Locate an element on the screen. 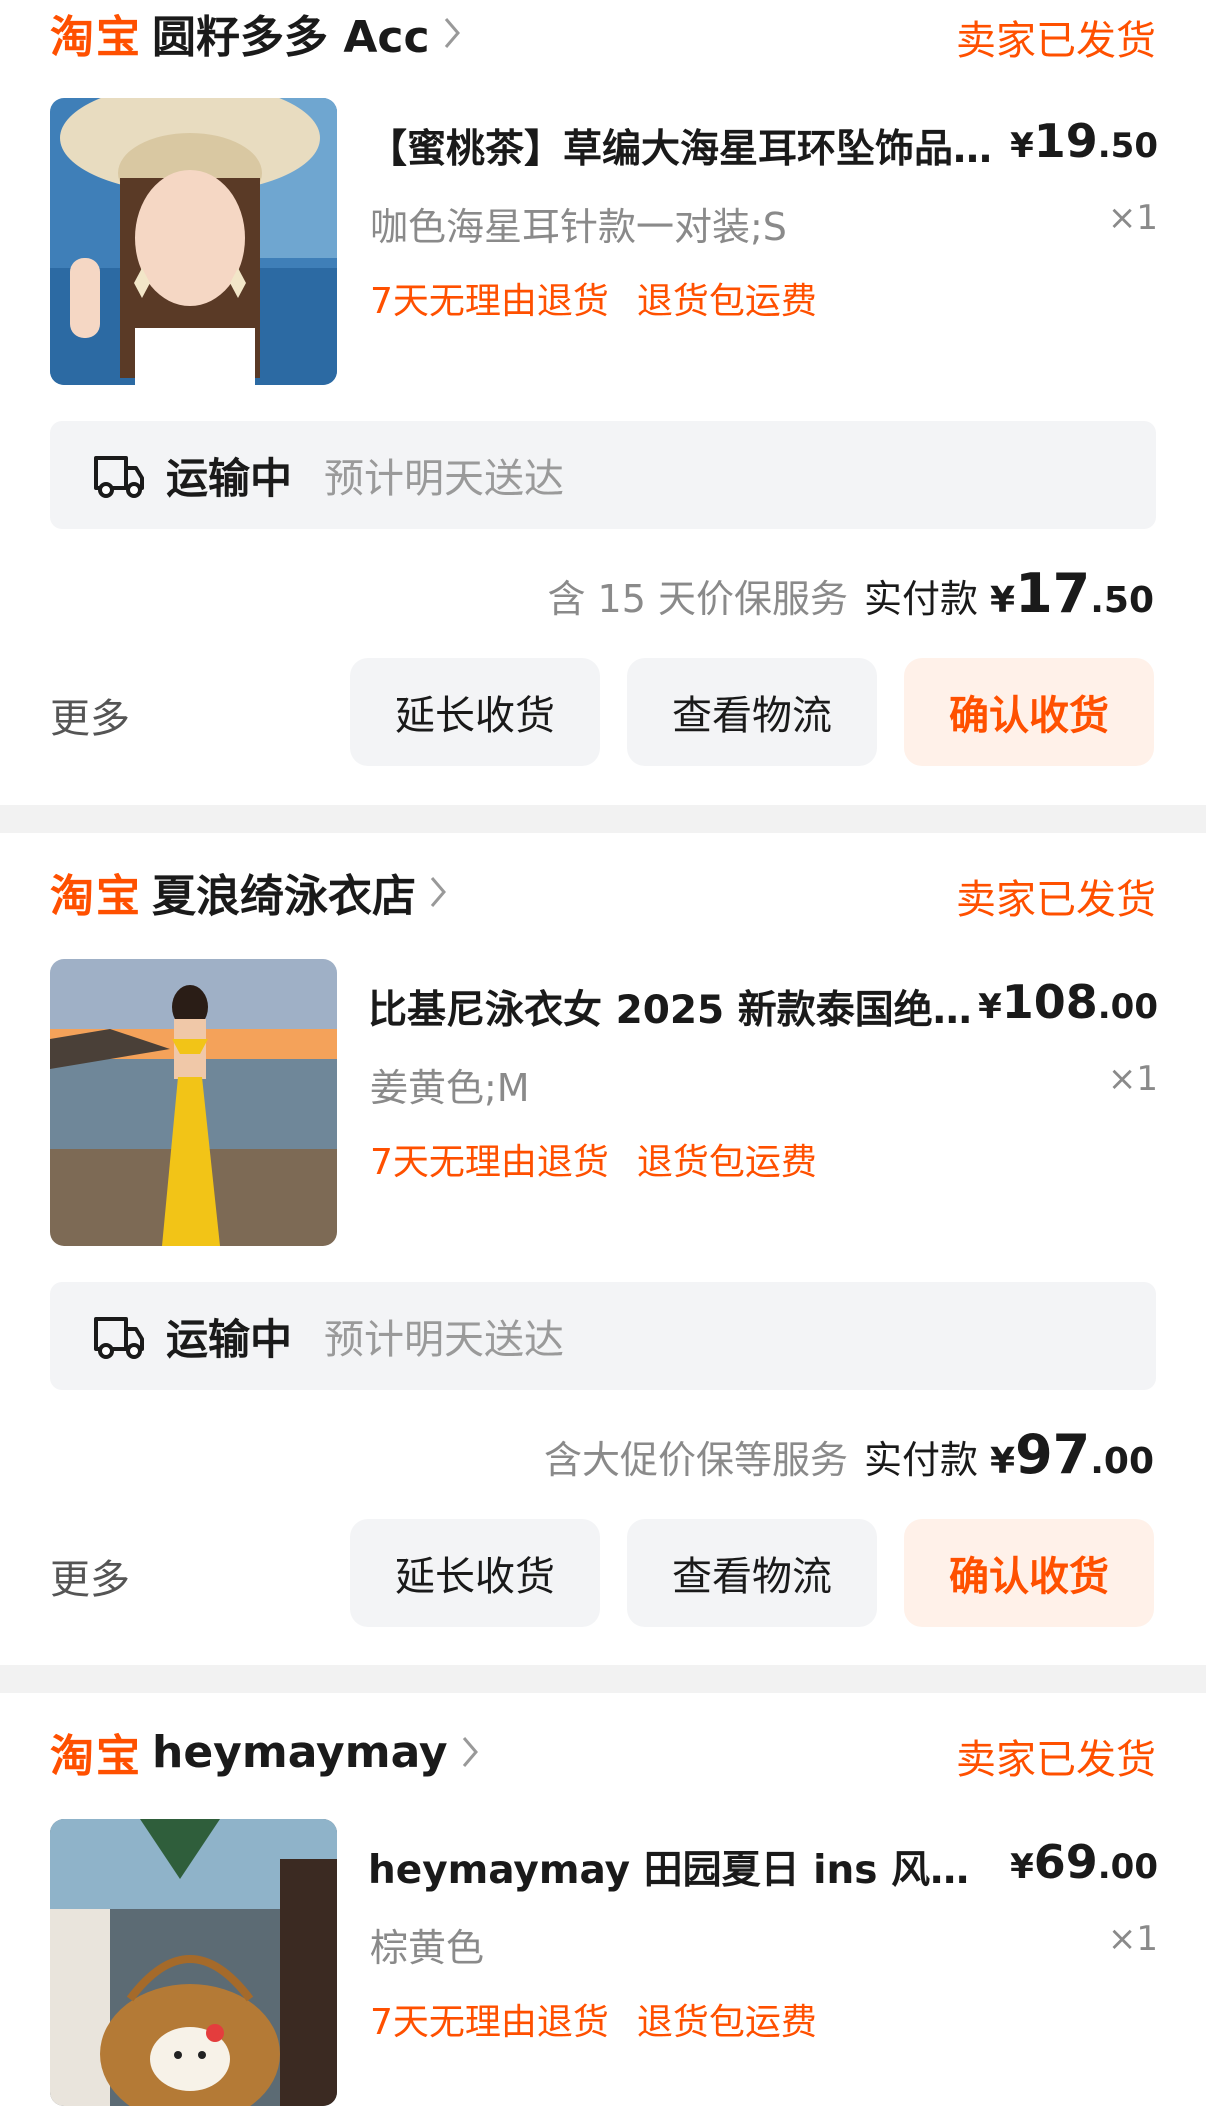  shop-header: 淘宝 heymaymay 卖家已发货 is located at coordinates (603, 1752).